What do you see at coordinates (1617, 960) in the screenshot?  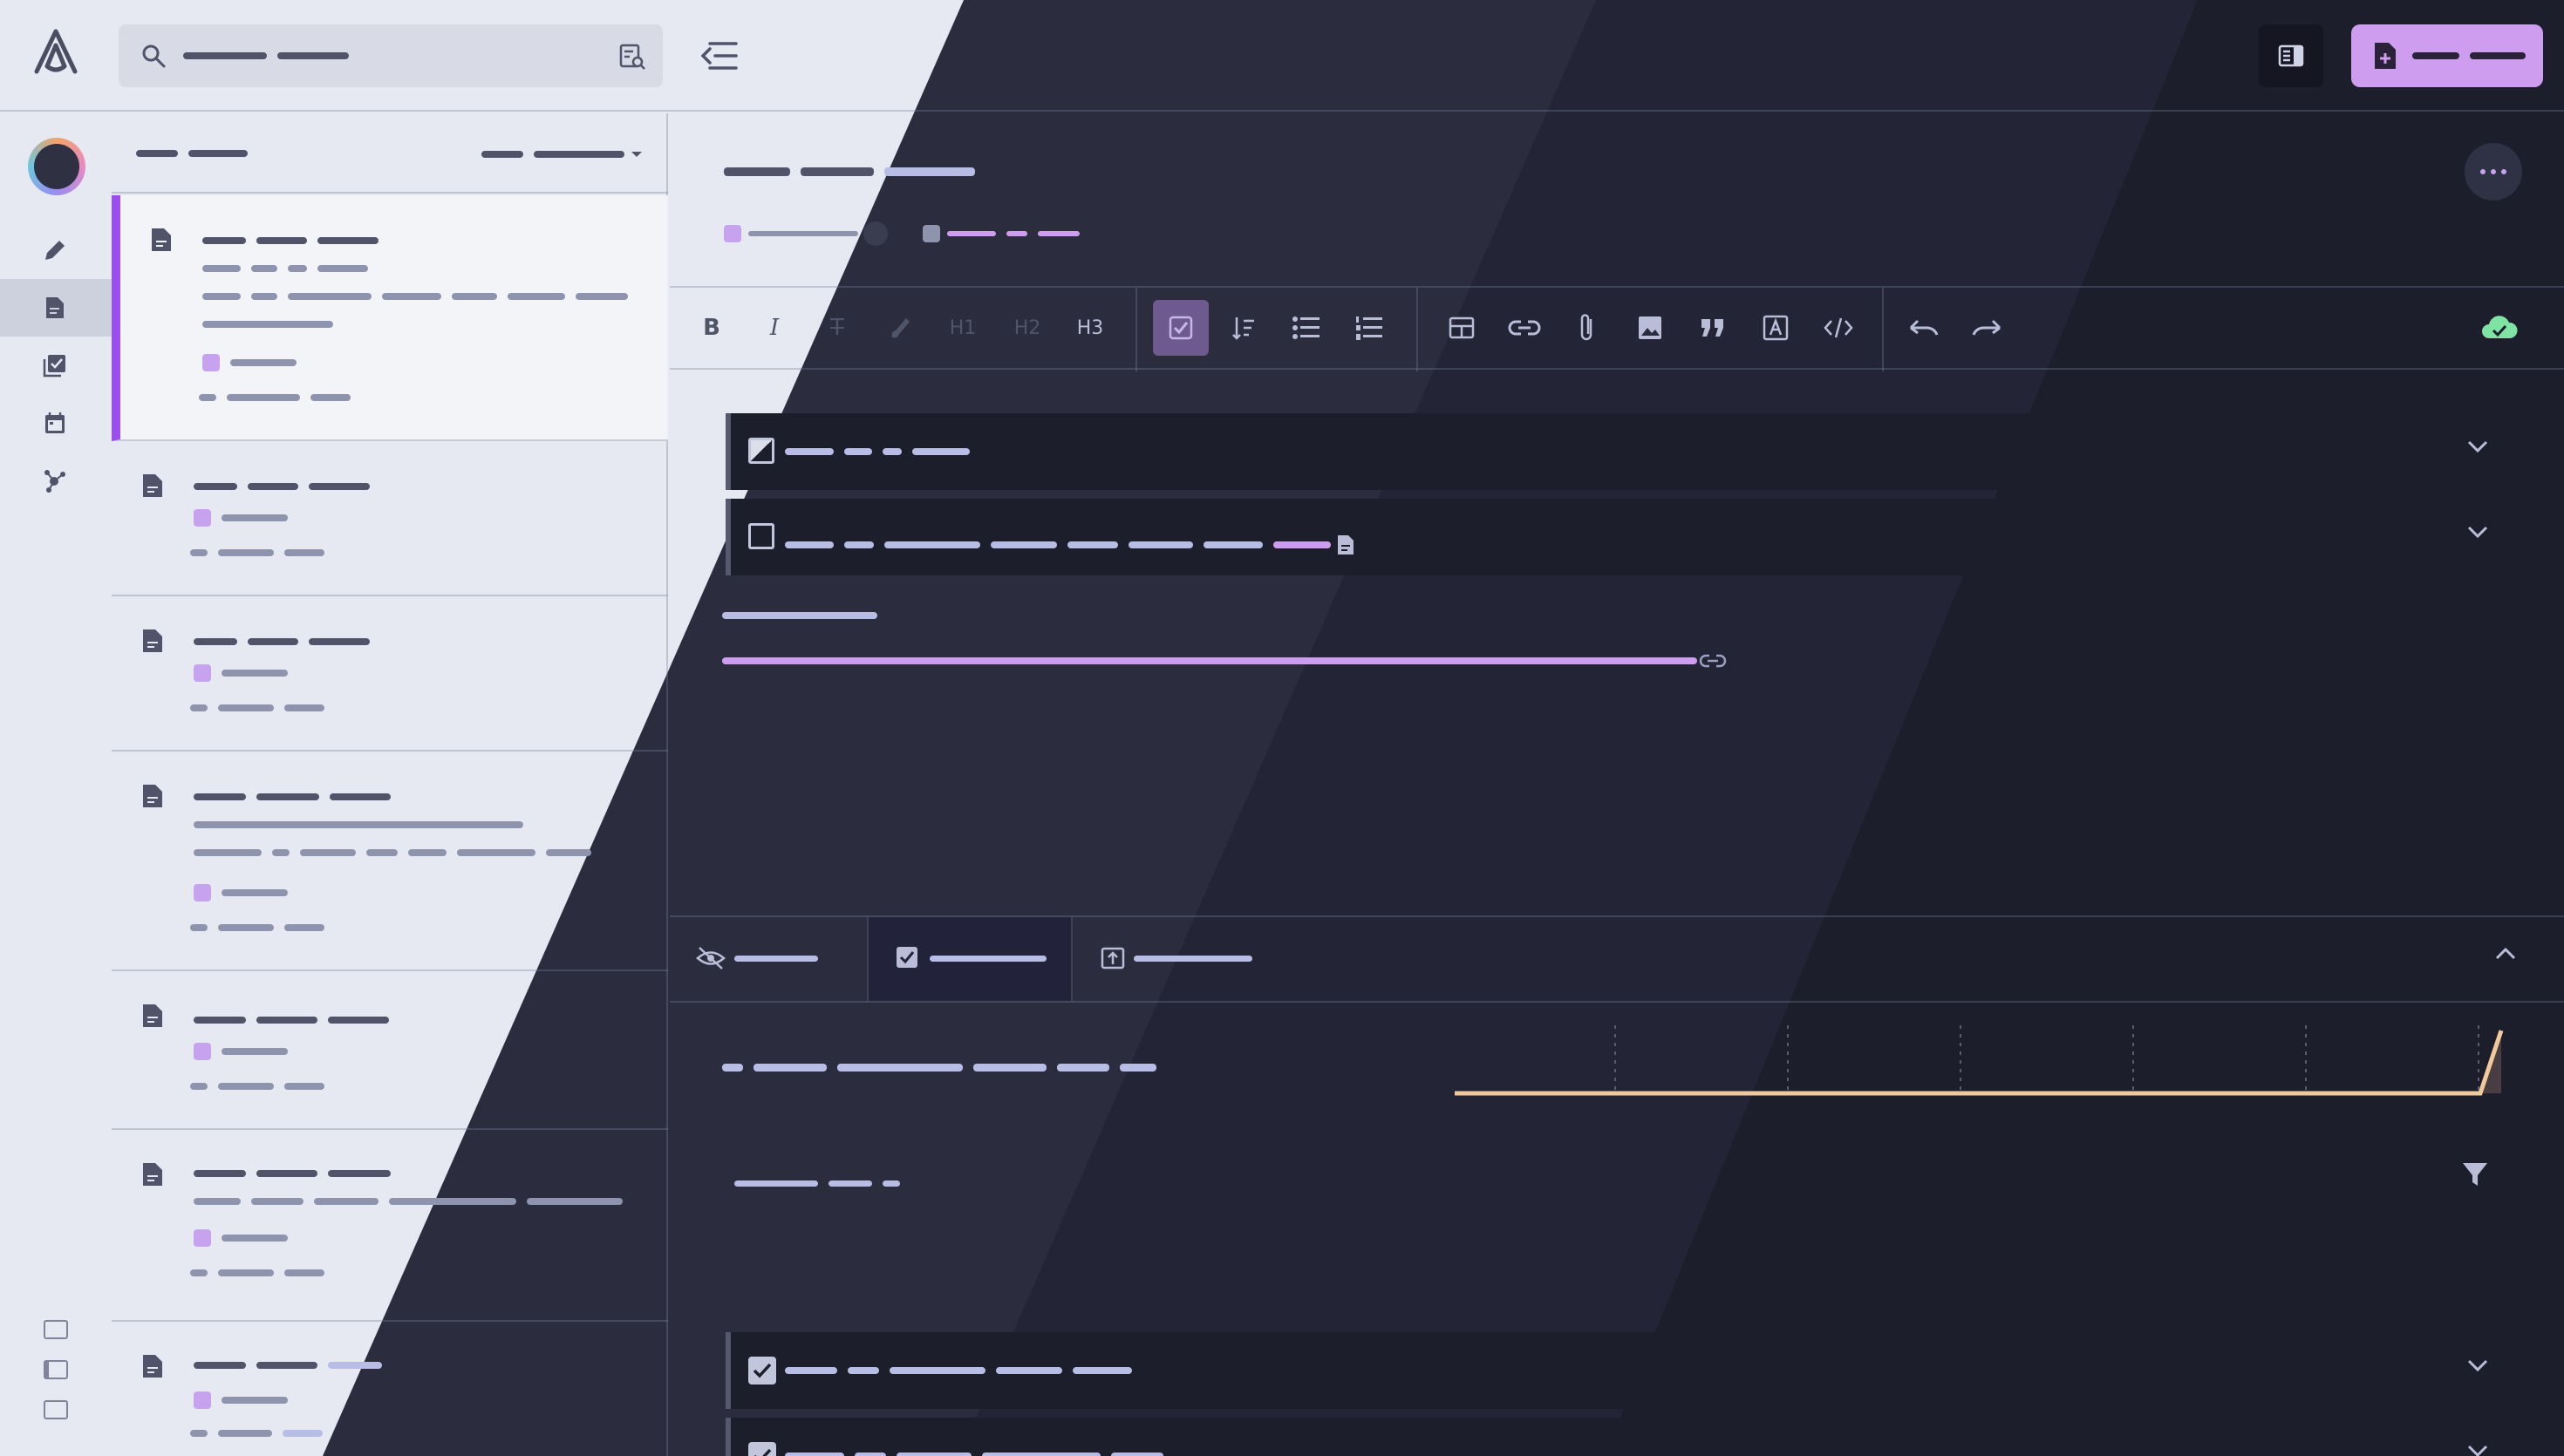 I see `bottom-panel-tabs` at bounding box center [1617, 960].